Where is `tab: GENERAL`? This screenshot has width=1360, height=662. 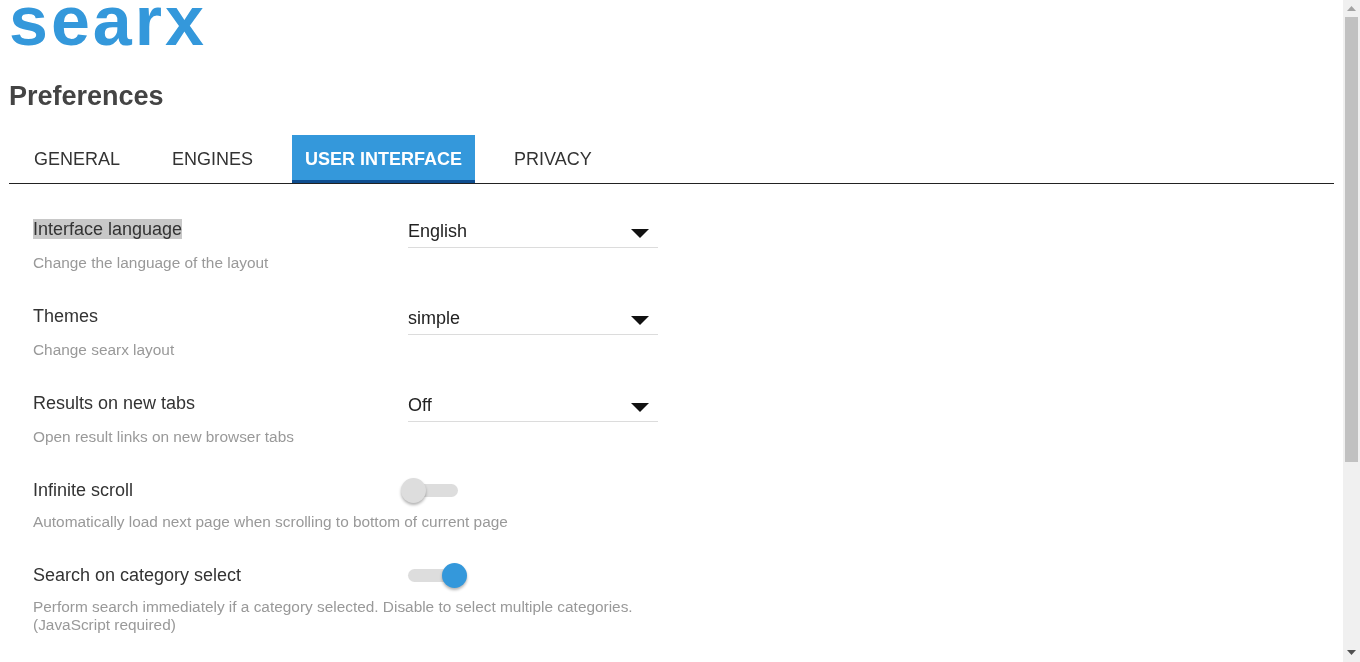
tab: GENERAL is located at coordinates (77, 159).